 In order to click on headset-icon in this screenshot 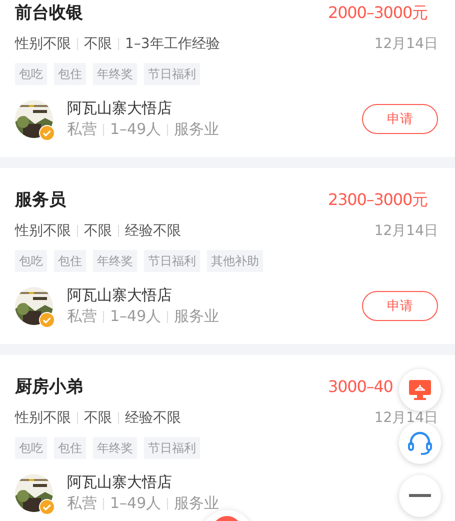, I will do `click(420, 443)`.